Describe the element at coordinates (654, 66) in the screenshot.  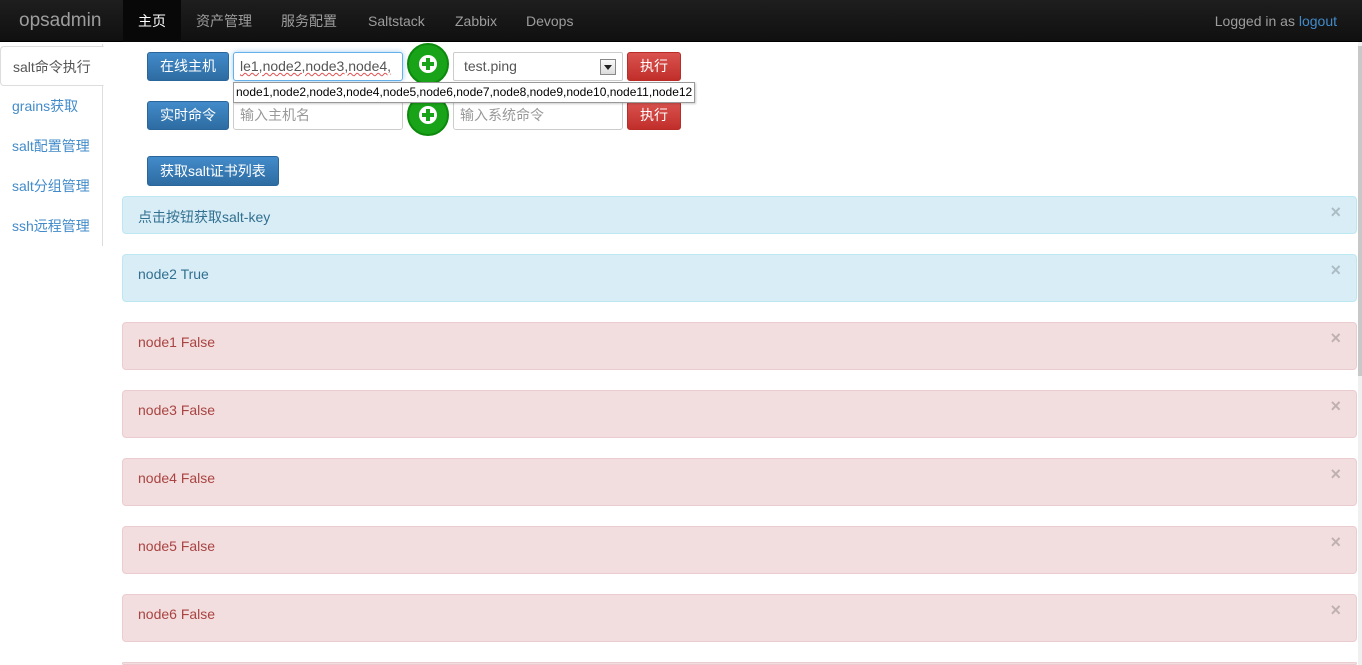
I see `execute-button: 执行` at that location.